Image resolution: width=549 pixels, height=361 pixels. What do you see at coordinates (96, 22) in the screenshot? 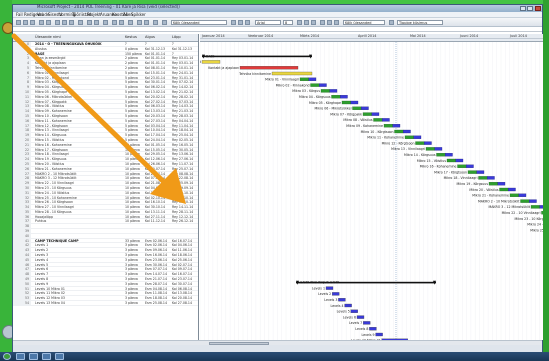
I see `unlink-icon` at bounding box center [96, 22].